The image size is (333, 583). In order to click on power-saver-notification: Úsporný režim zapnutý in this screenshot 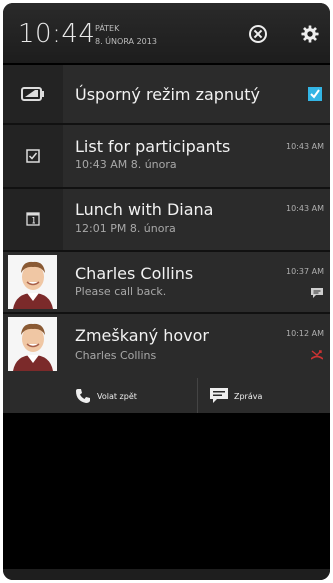, I will do `click(166, 94)`.